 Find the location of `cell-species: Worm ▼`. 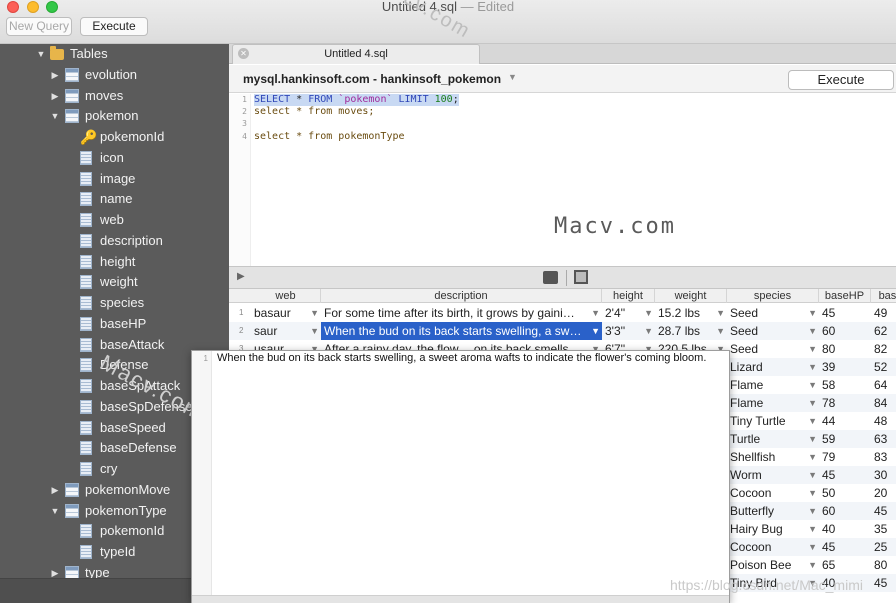

cell-species: Worm ▼ is located at coordinates (773, 475).